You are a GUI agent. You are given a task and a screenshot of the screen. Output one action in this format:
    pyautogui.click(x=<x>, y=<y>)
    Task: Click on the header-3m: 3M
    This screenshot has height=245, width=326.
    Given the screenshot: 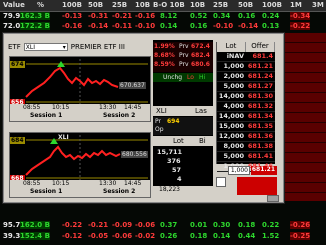 What is the action you would take?
    pyautogui.click(x=318, y=5)
    